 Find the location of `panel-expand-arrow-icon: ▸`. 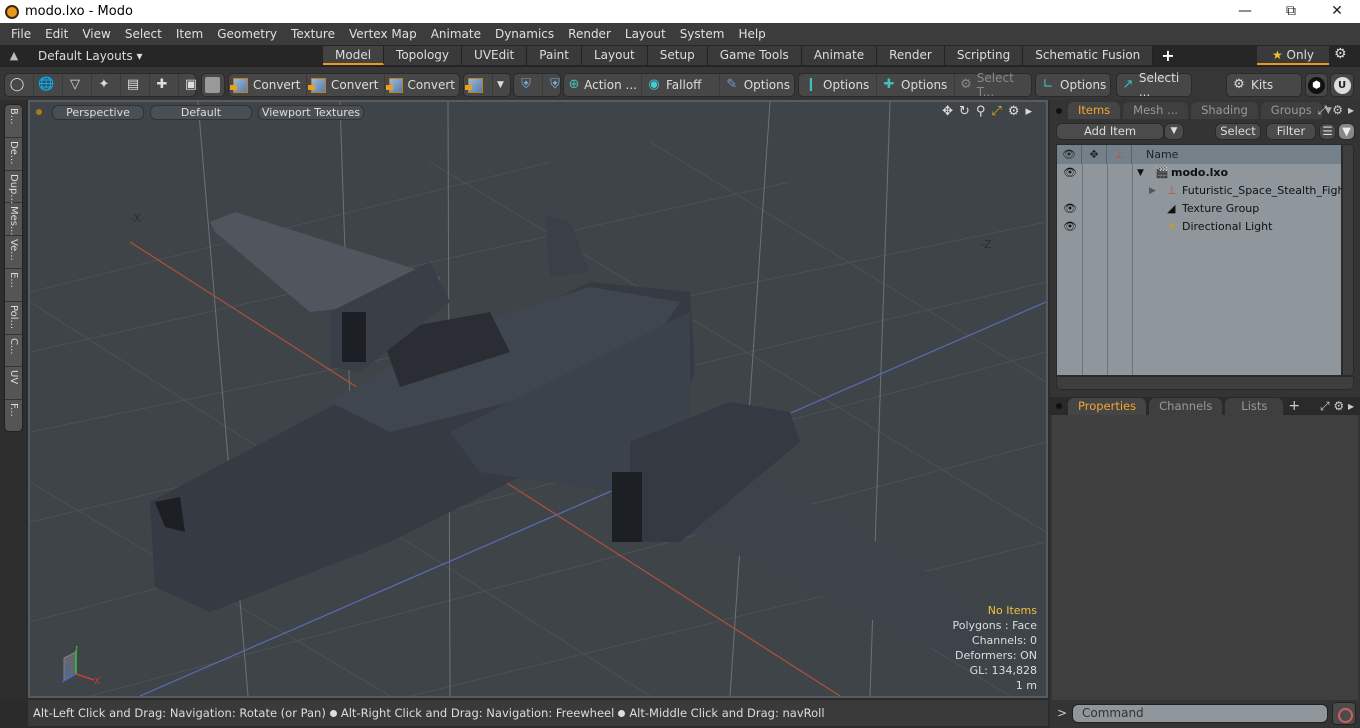

panel-expand-arrow-icon: ▸ is located at coordinates (1351, 110).